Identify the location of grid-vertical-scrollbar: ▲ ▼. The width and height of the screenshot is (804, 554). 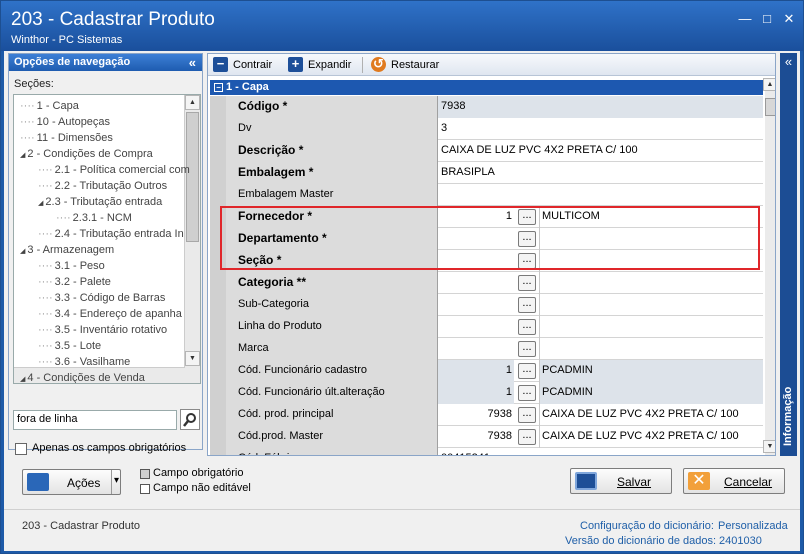
(769, 266).